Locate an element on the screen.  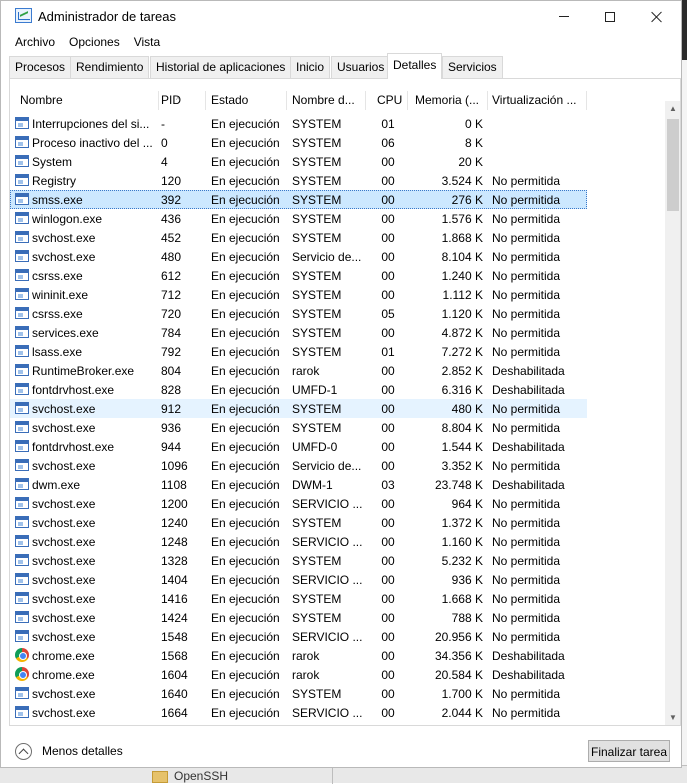
menu-vista: Vista is located at coordinates (147, 42).